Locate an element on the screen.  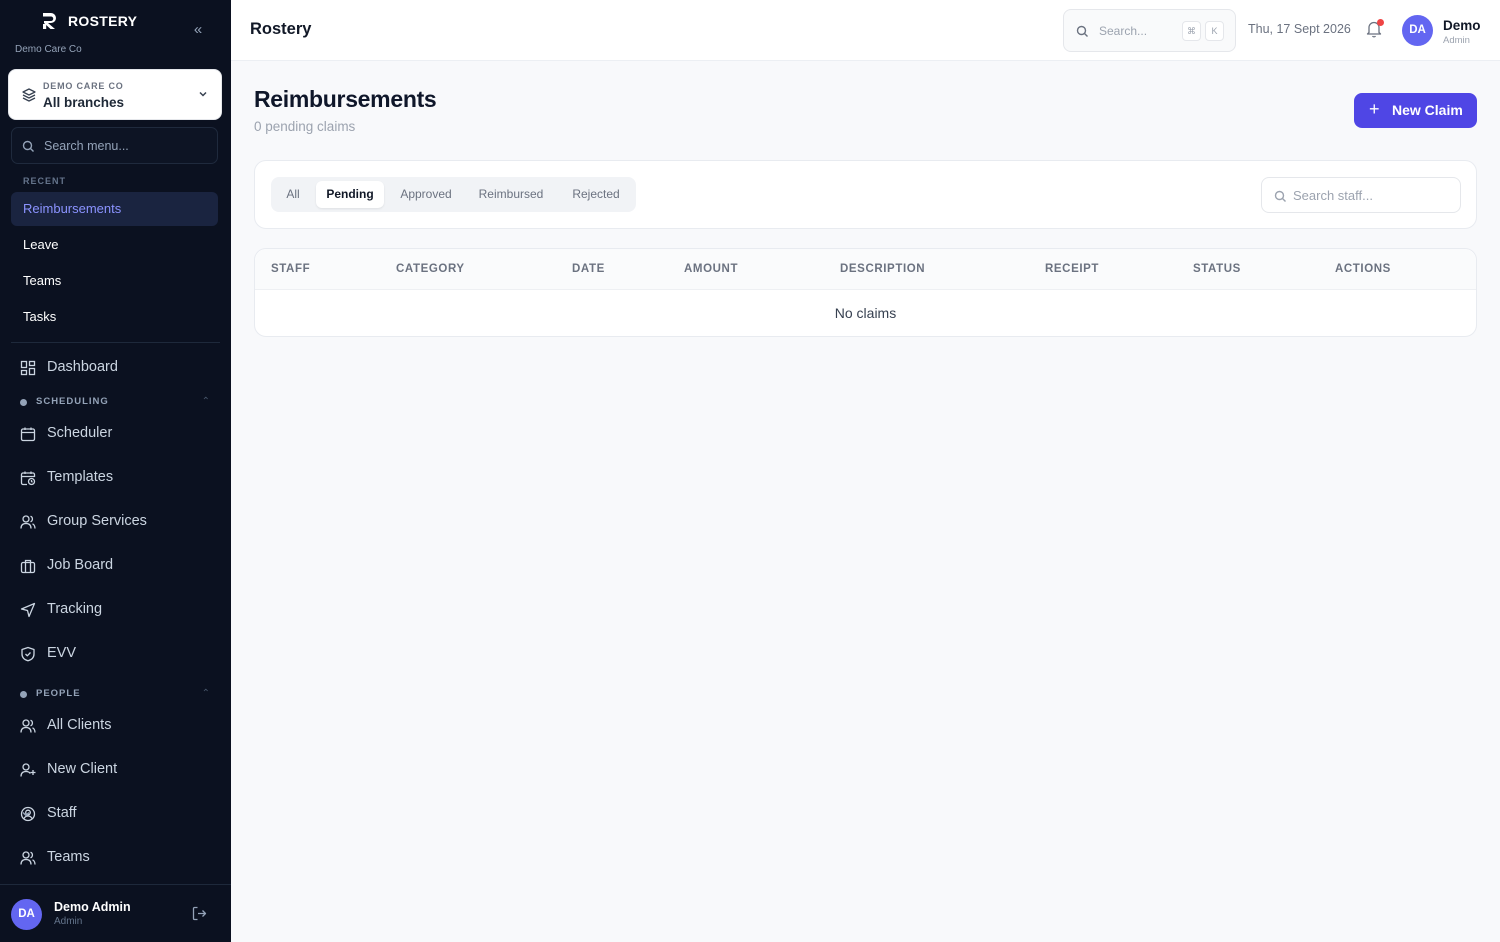
nav-group-people: PEOPLE ⌃ is located at coordinates (114, 694).